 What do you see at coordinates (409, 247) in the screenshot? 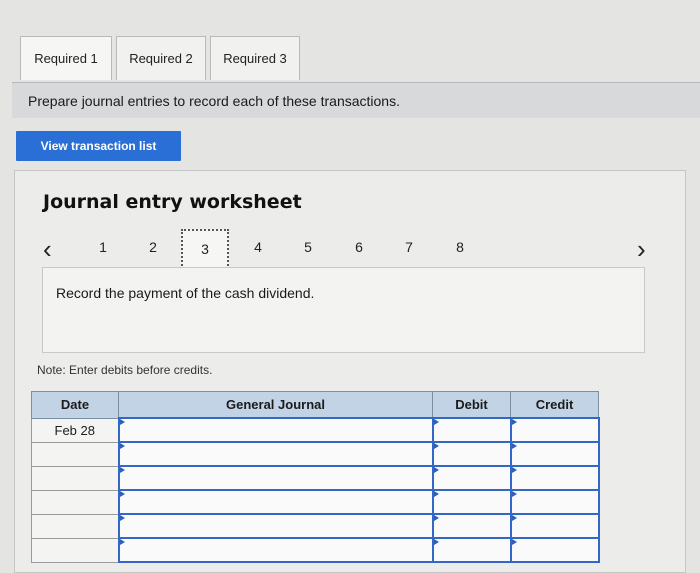
I see `page-7: 7` at bounding box center [409, 247].